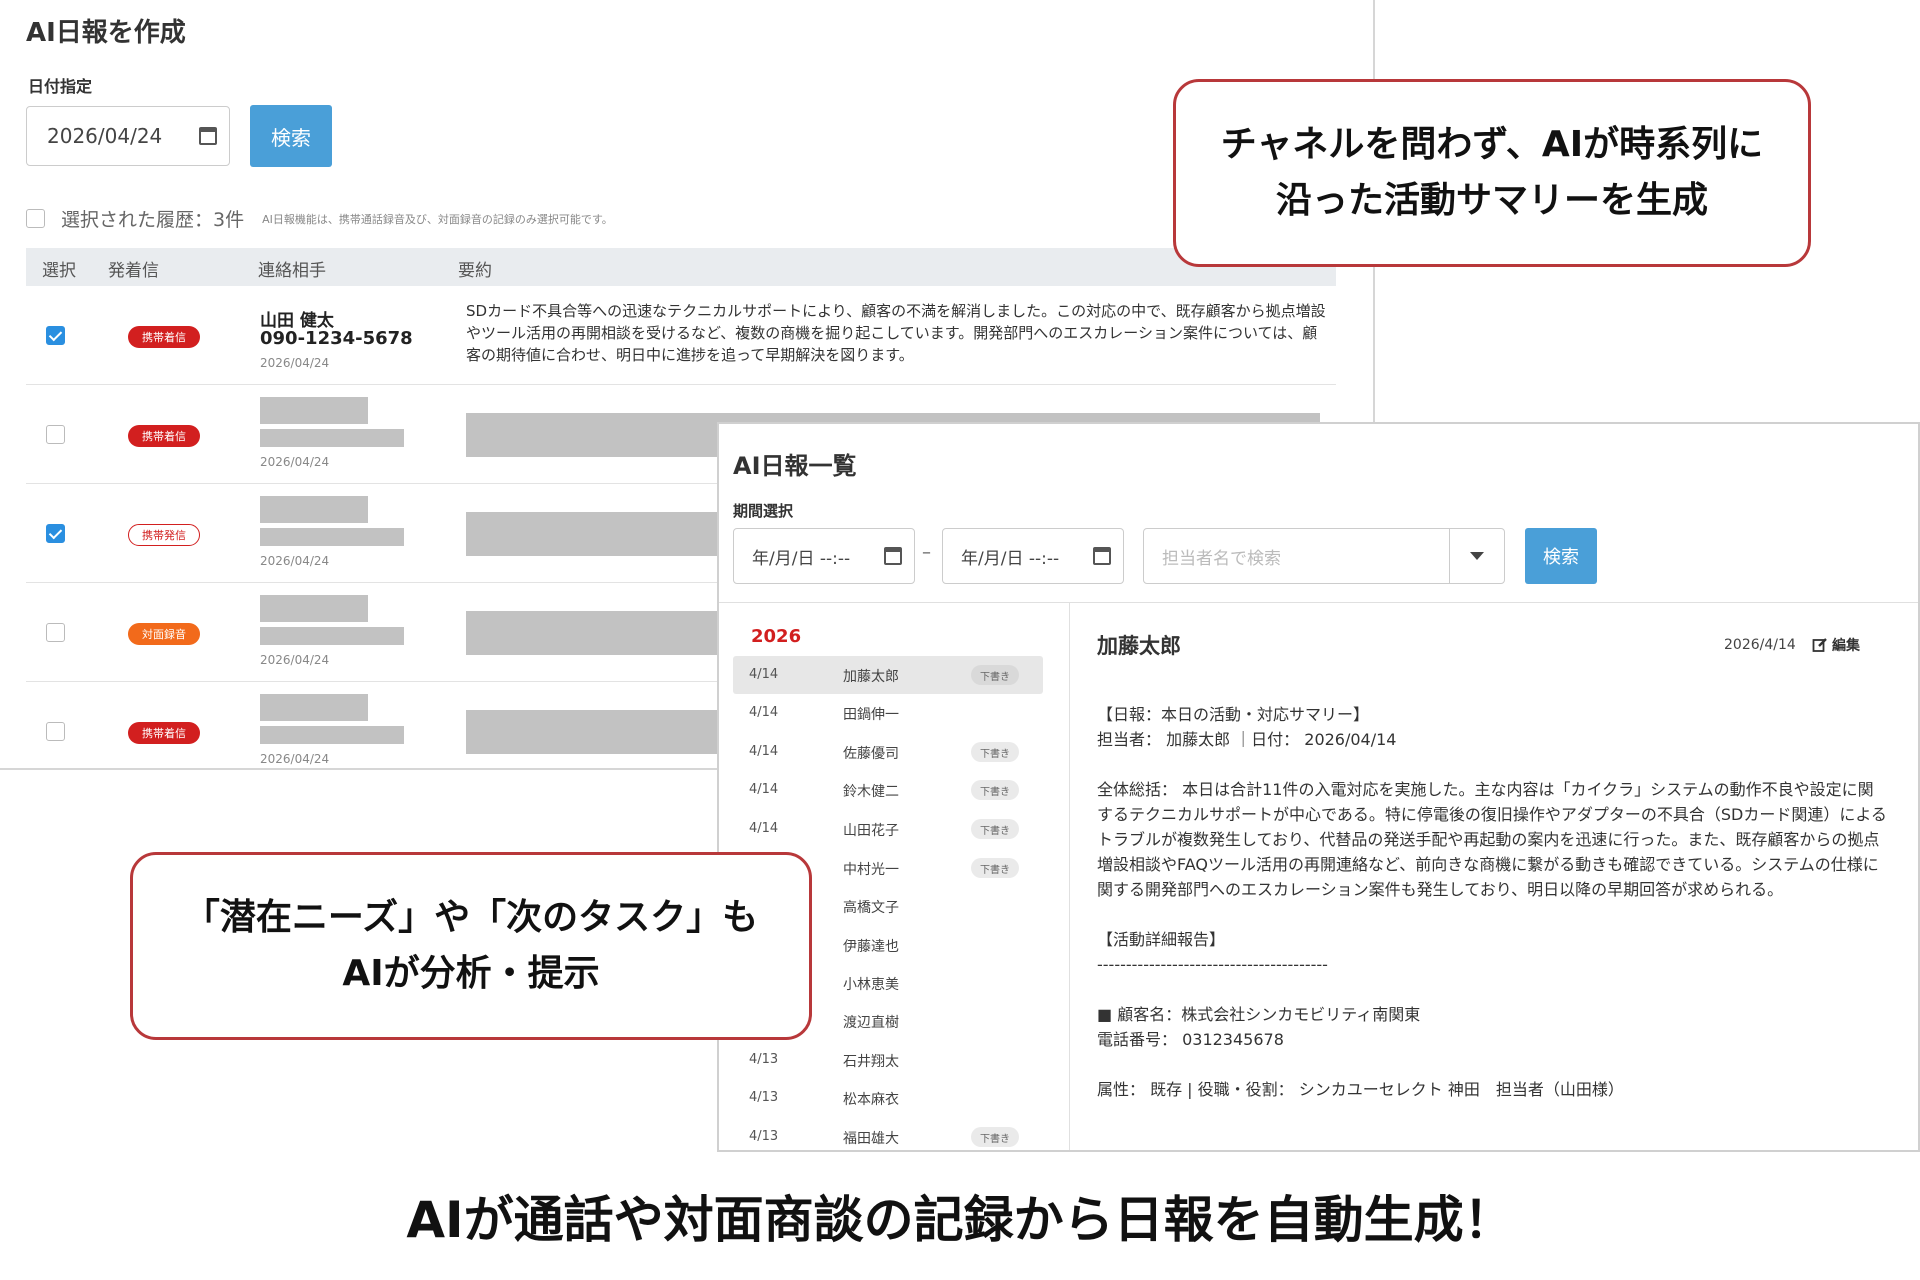 The image size is (1920, 1280). I want to click on dropdown-toggle, so click(1476, 556).